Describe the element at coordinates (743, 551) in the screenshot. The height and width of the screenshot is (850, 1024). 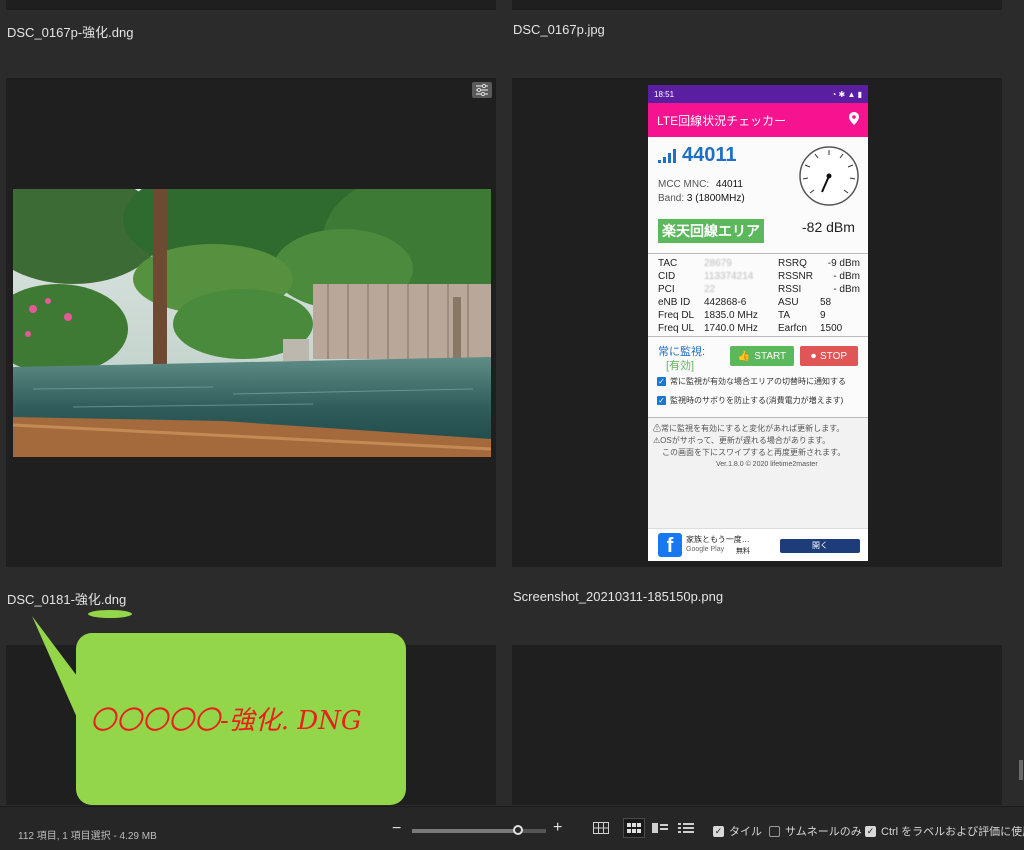
I see `ad-price: 無料` at that location.